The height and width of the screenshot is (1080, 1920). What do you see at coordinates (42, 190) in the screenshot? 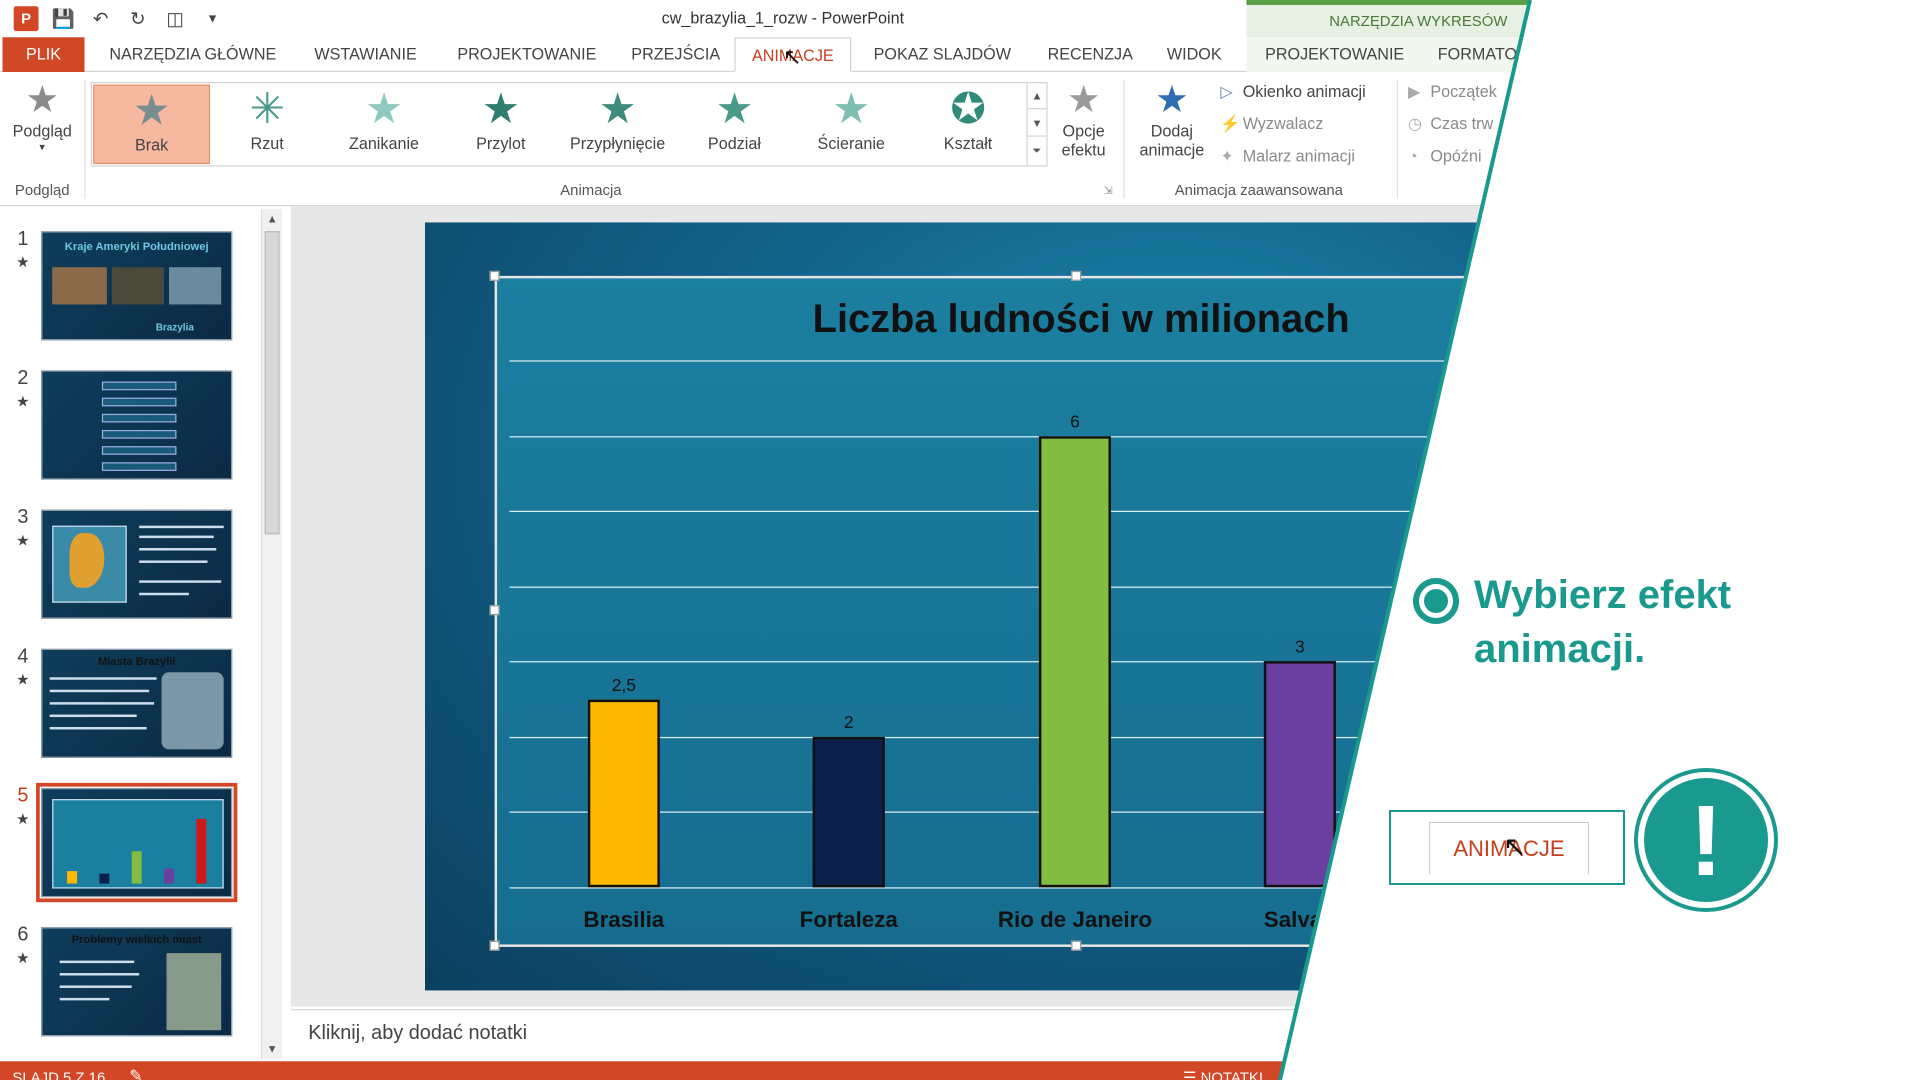
I see `group-label-preview: Podgląd` at bounding box center [42, 190].